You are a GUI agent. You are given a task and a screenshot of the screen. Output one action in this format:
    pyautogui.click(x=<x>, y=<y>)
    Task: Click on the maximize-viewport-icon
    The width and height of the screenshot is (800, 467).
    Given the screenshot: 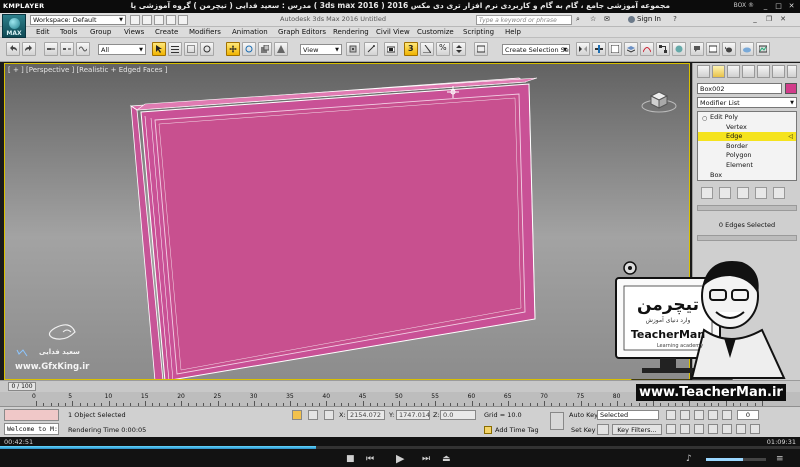 What is the action you would take?
    pyautogui.click(x=755, y=429)
    